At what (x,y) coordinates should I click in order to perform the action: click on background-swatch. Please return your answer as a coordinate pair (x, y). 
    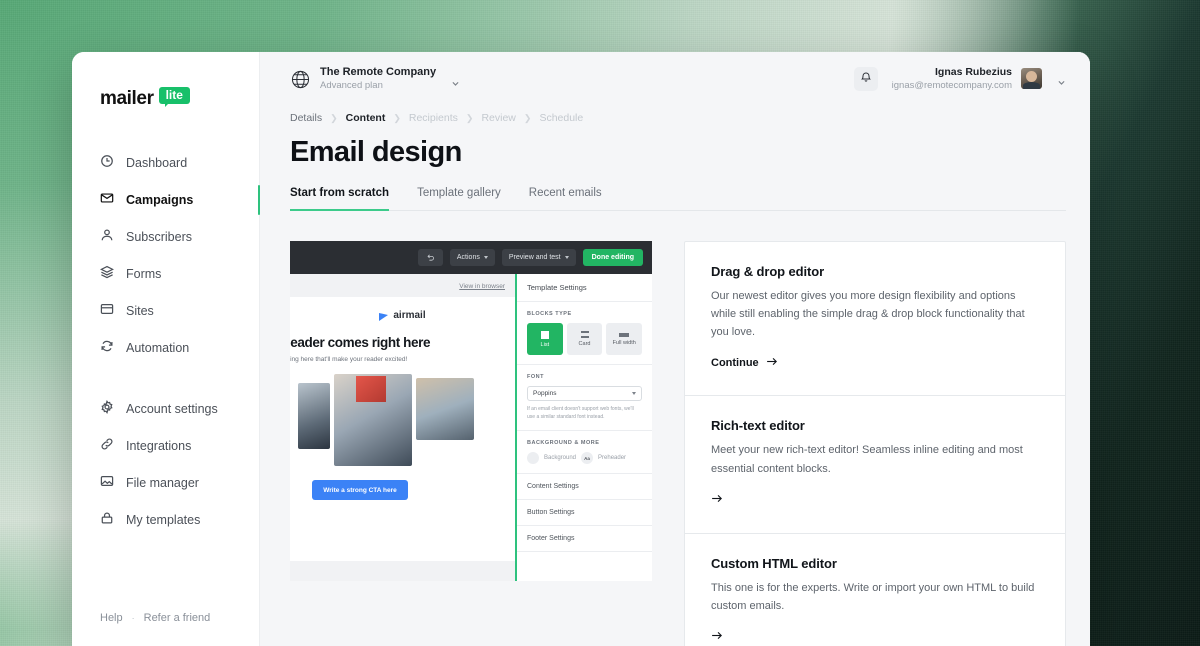
    Looking at the image, I should click on (533, 458).